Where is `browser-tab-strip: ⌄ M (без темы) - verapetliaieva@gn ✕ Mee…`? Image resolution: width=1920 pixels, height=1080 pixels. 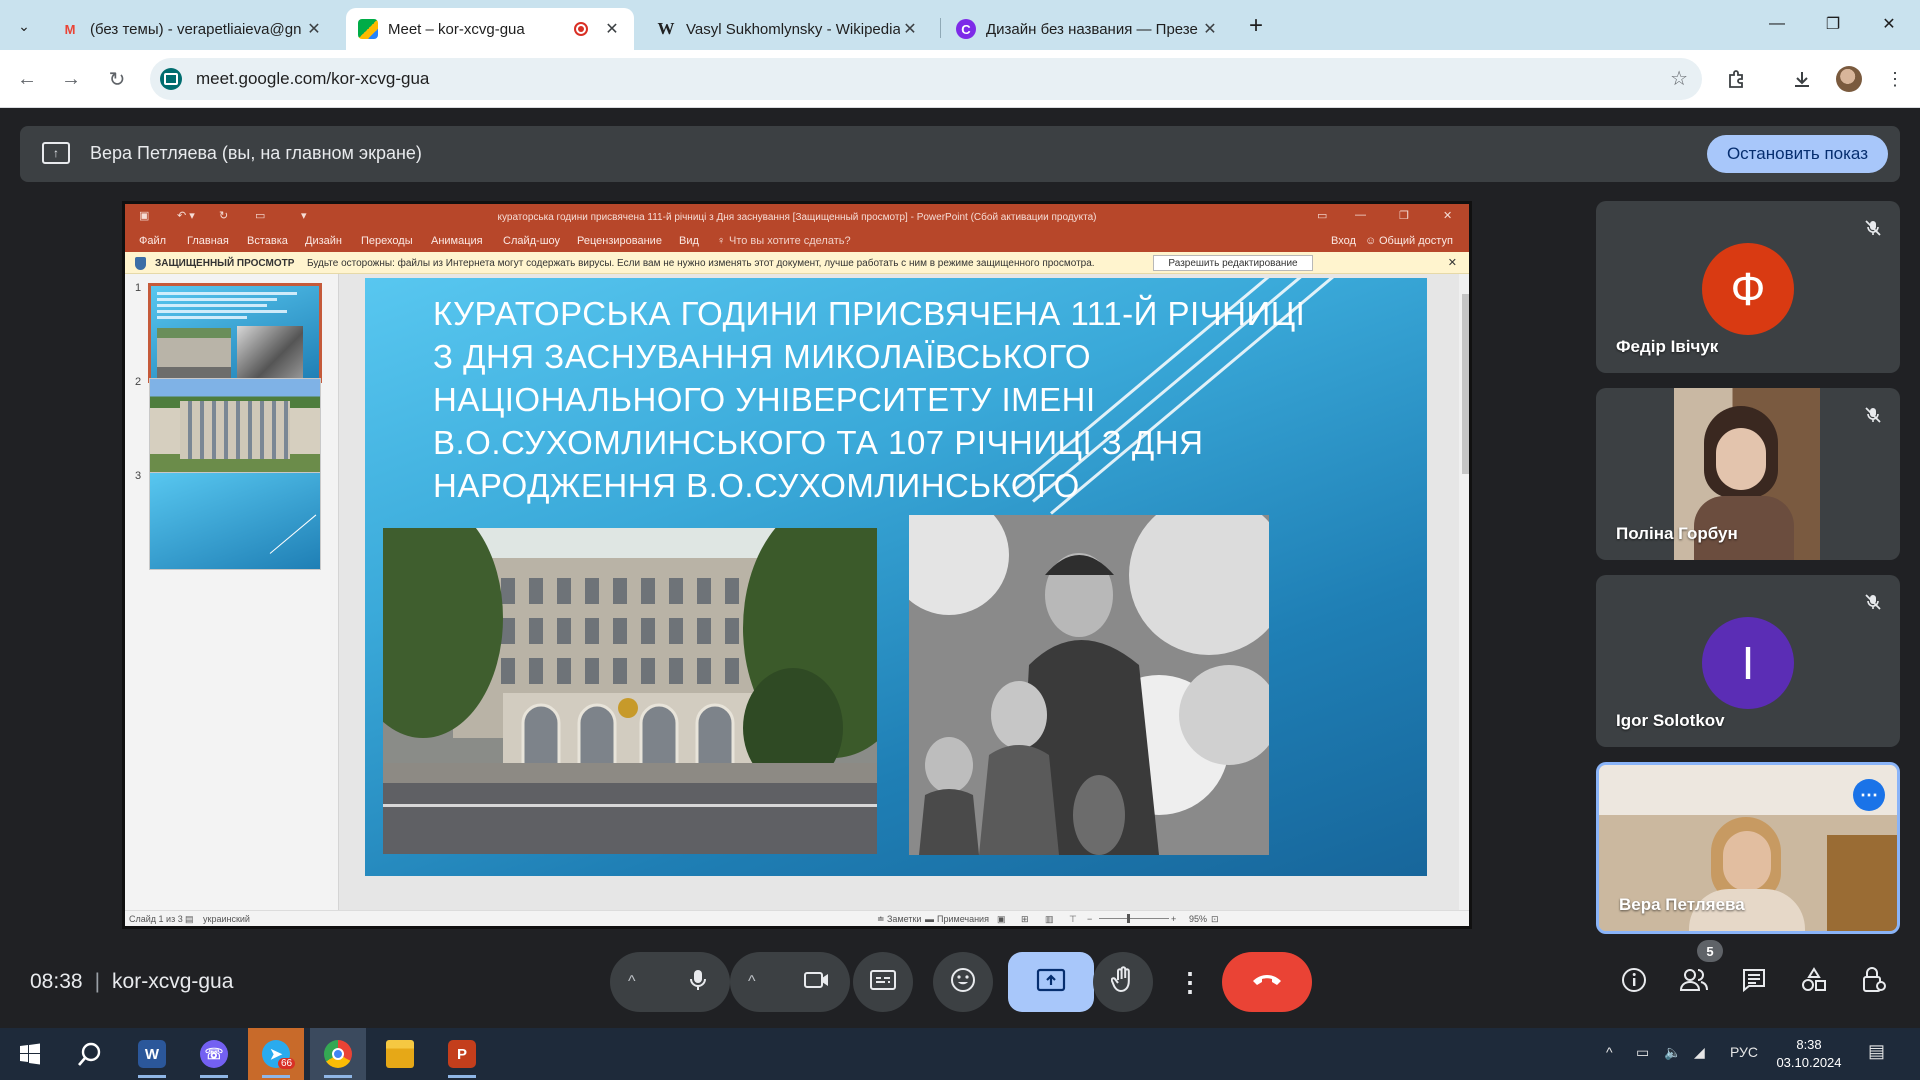
browser-tab-strip: ⌄ M (без темы) - verapetliaieva@gn ✕ Mee… is located at coordinates (960, 25).